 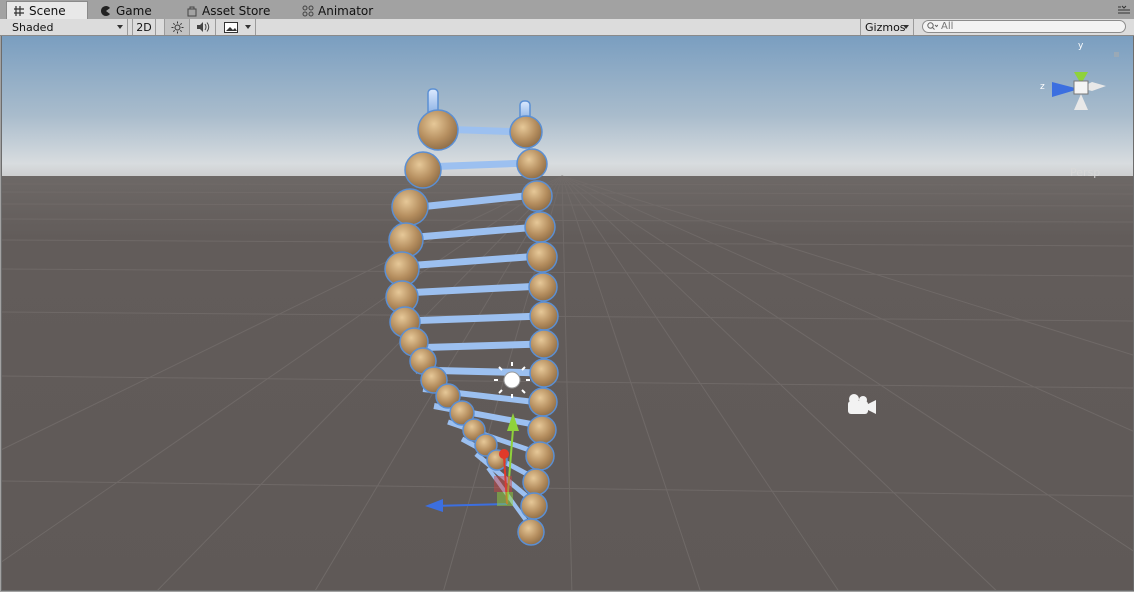 I want to click on gizmo-lock-icon, so click(x=1116, y=54).